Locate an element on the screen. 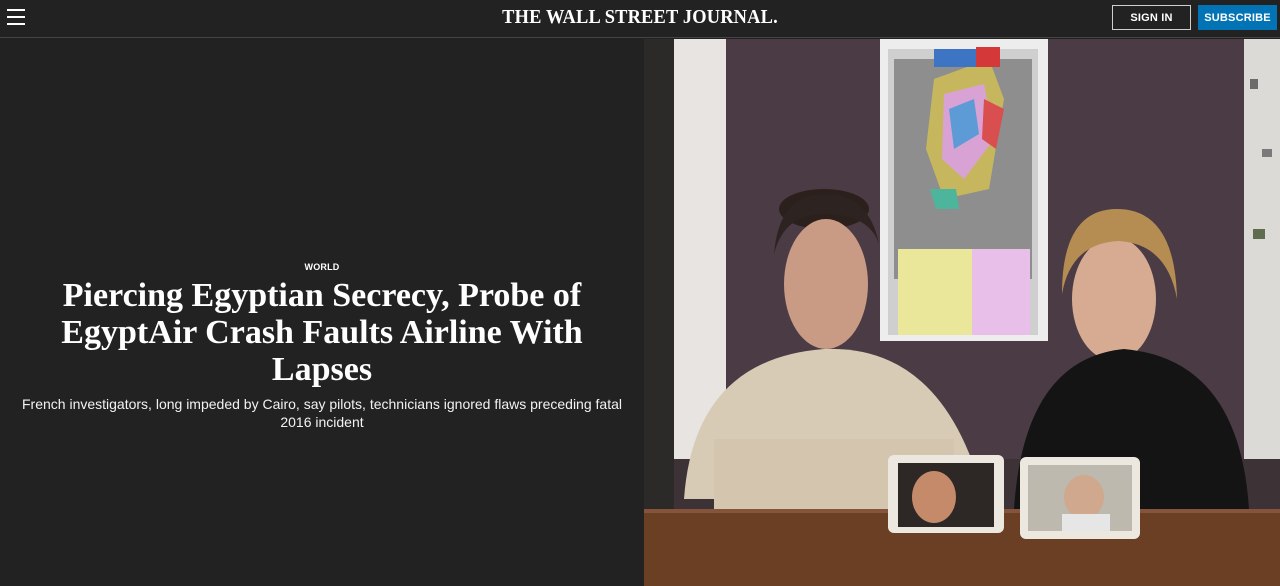 The height and width of the screenshot is (586, 1280). site-logo: THE WALL STREET JOURNAL. is located at coordinates (640, 17).